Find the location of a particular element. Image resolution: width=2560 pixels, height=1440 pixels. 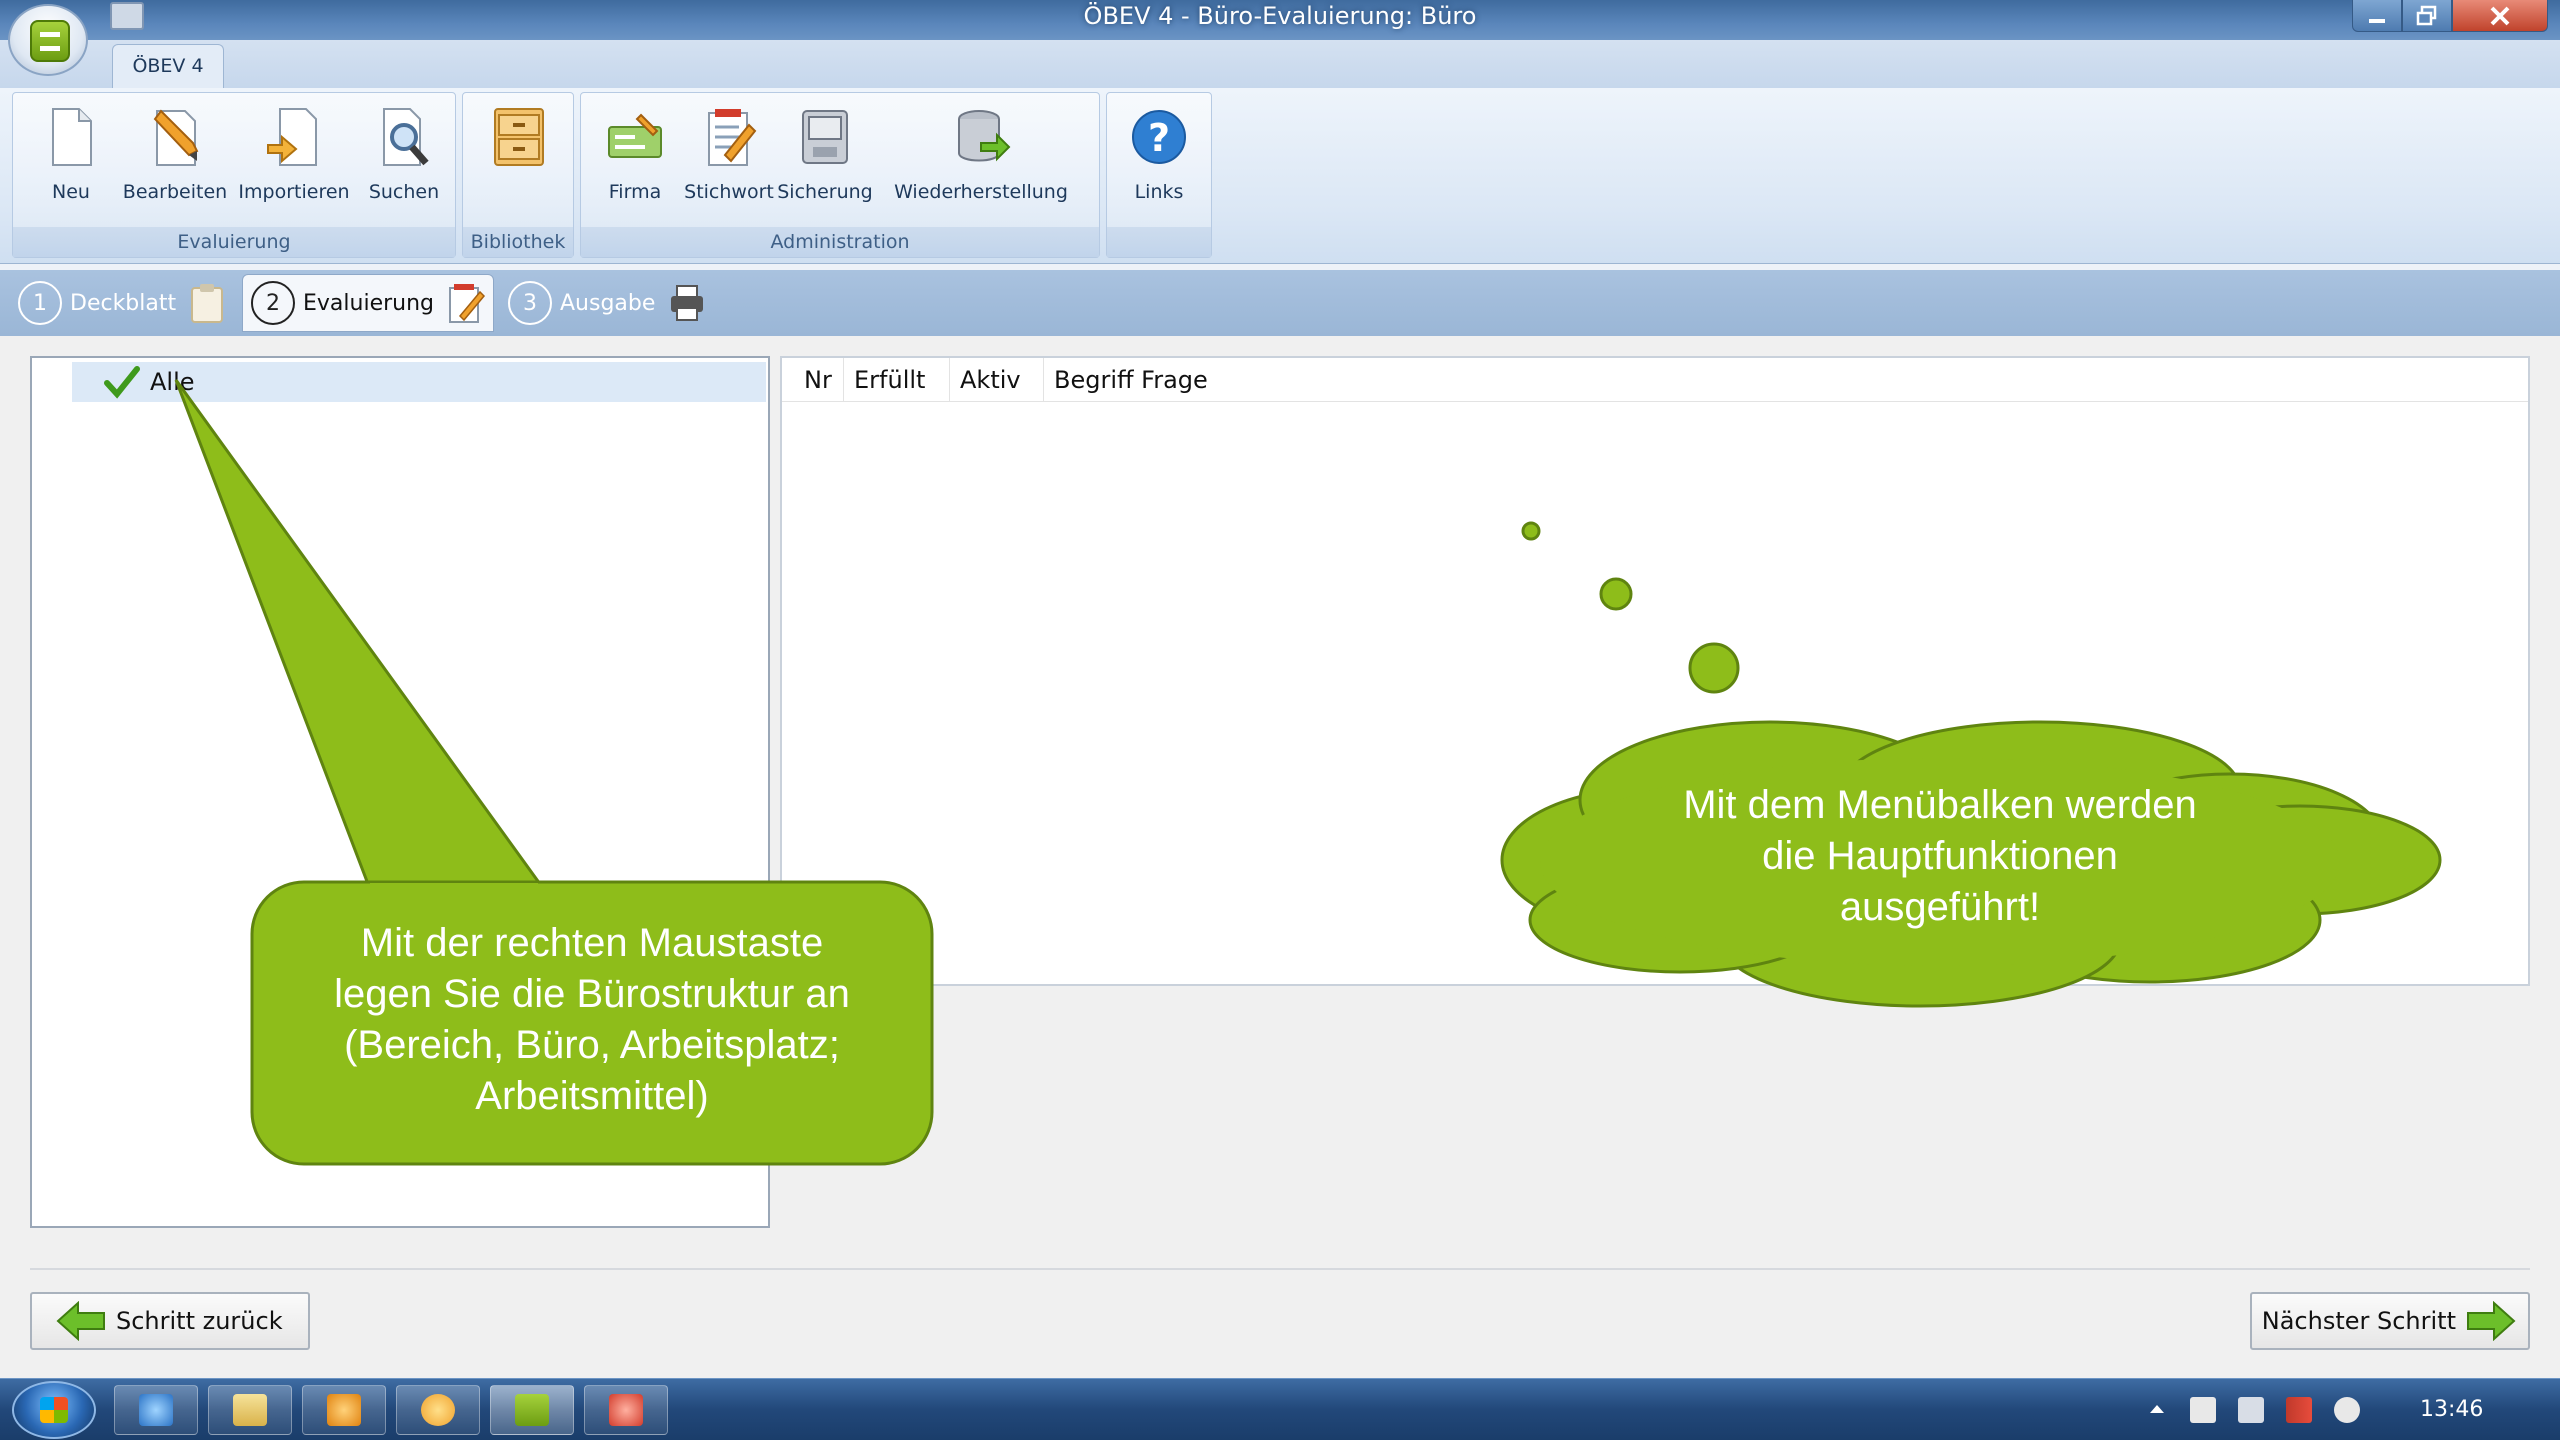

ribbon-group-label: Evaluierung is located at coordinates (234, 242).